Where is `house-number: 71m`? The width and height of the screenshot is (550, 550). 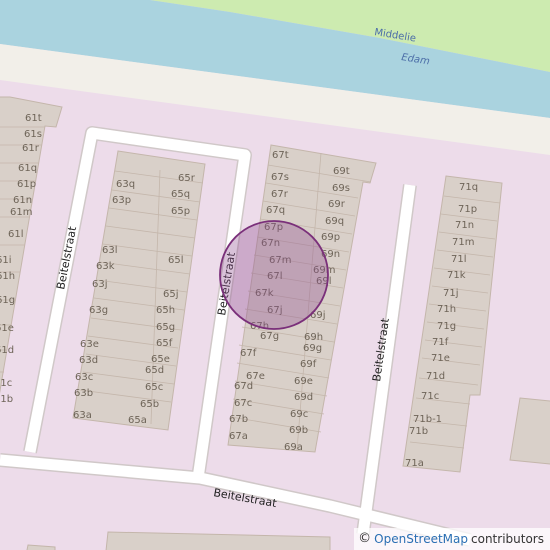 house-number: 71m is located at coordinates (463, 242).